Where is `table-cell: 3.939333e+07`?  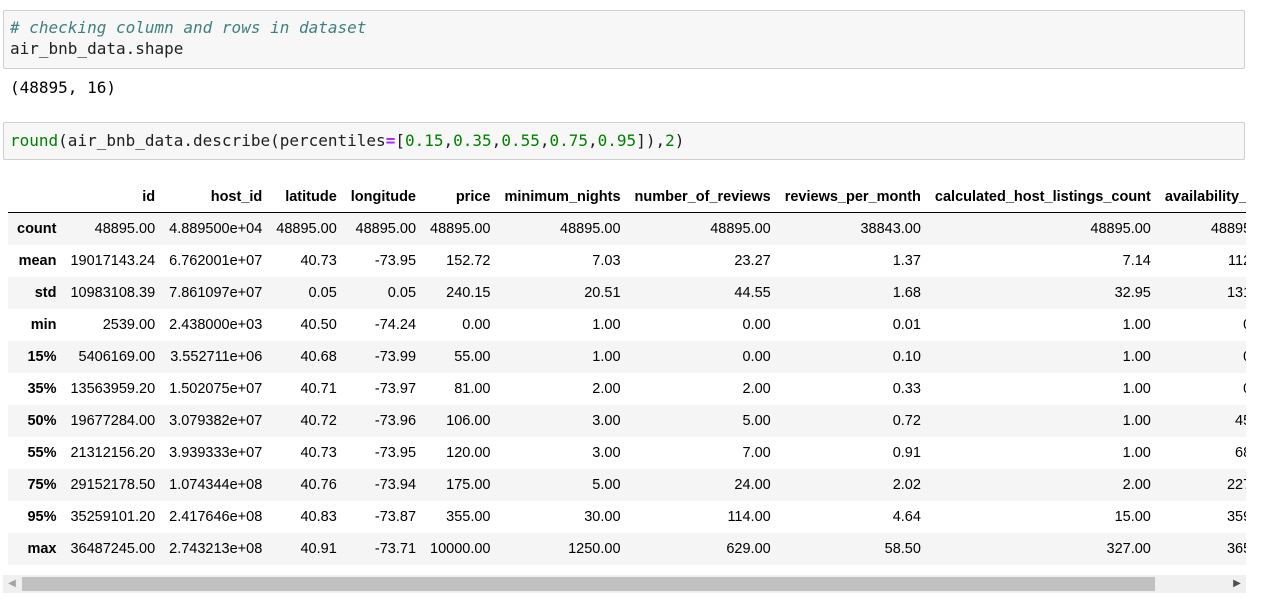
table-cell: 3.939333e+07 is located at coordinates (216, 453).